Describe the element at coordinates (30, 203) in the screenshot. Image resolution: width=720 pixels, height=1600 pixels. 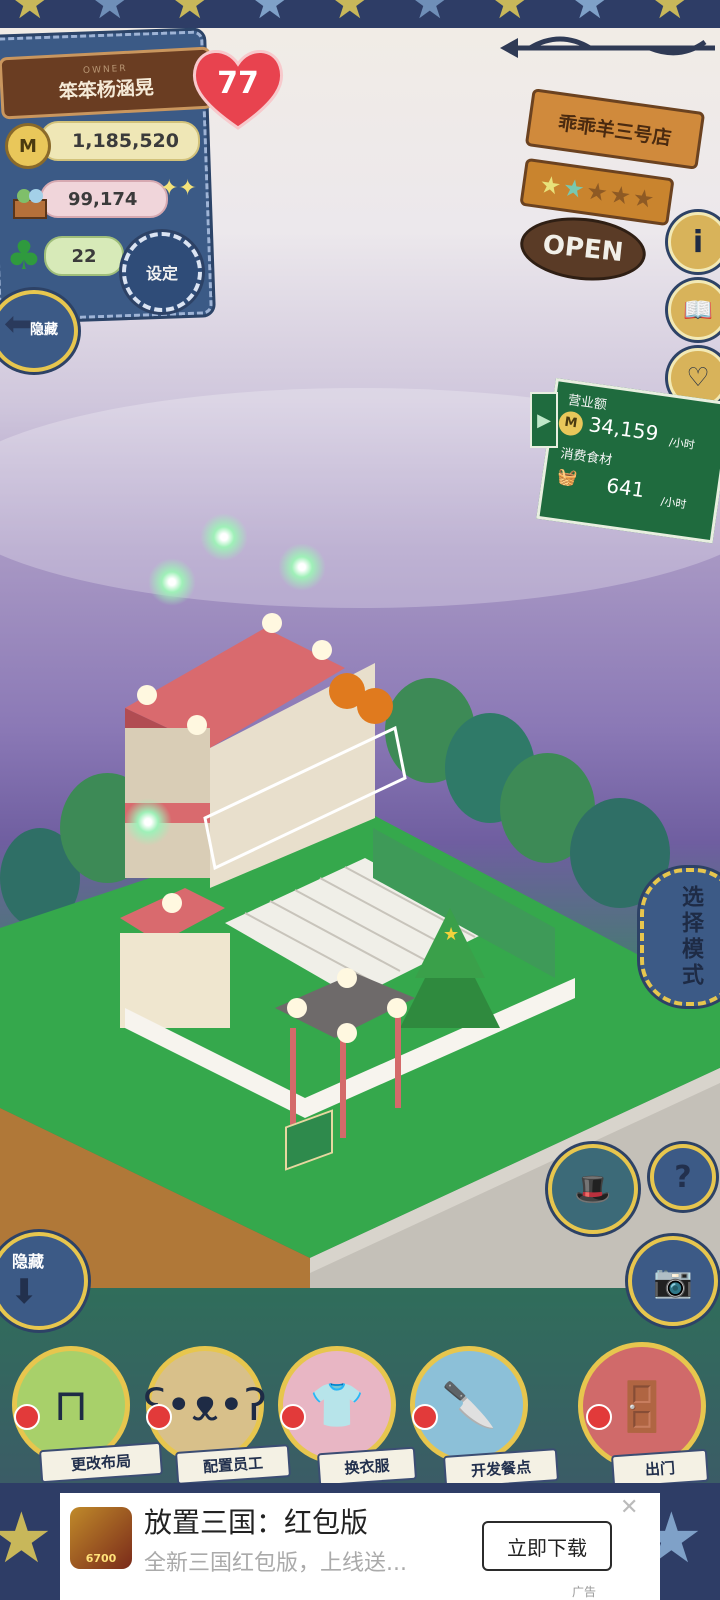
I see `ingredients-basket-icon` at that location.